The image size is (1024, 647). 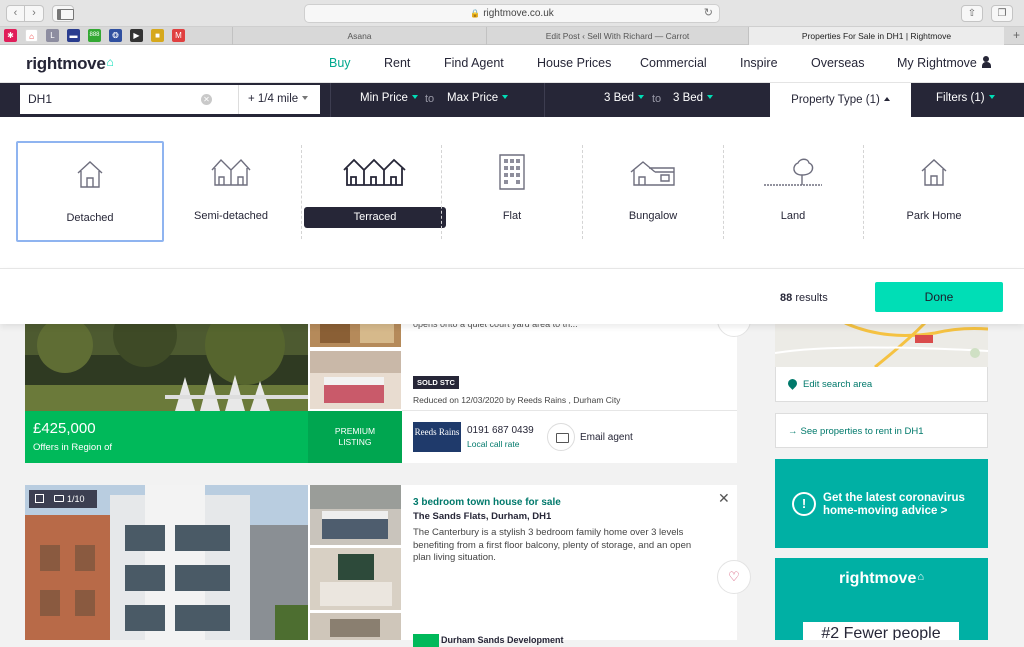 I want to click on address-bar: 🔒 rightmove.co.uk ↻, so click(x=512, y=13).